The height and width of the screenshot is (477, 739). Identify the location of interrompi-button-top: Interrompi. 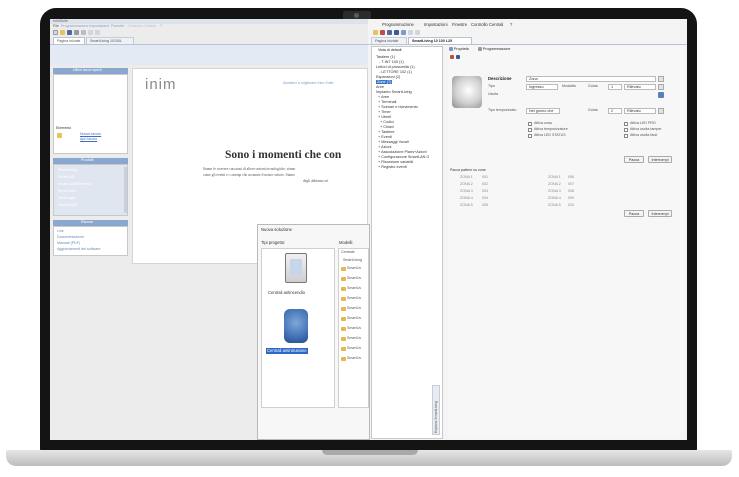
(660, 159).